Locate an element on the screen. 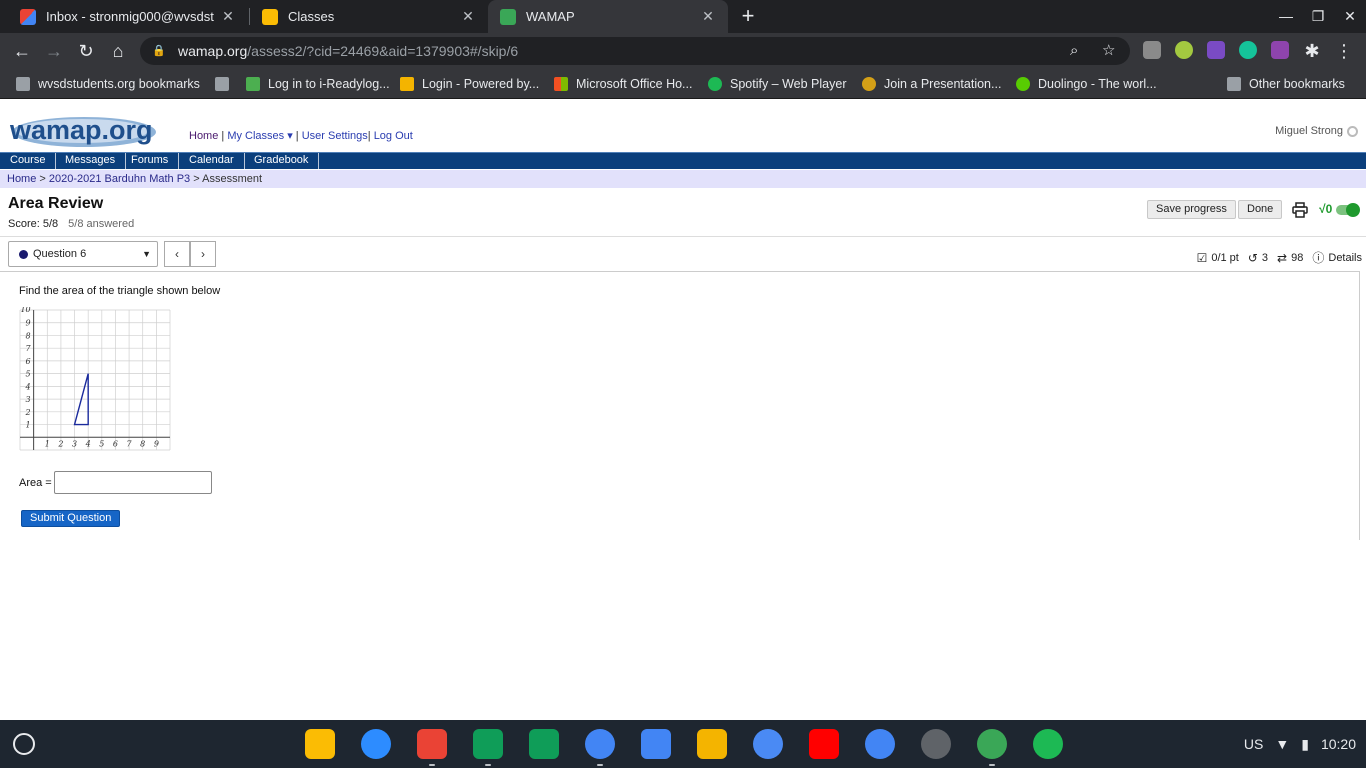 This screenshot has height=768, width=1366. tab-wamap: WAMAP ✕ is located at coordinates (608, 16).